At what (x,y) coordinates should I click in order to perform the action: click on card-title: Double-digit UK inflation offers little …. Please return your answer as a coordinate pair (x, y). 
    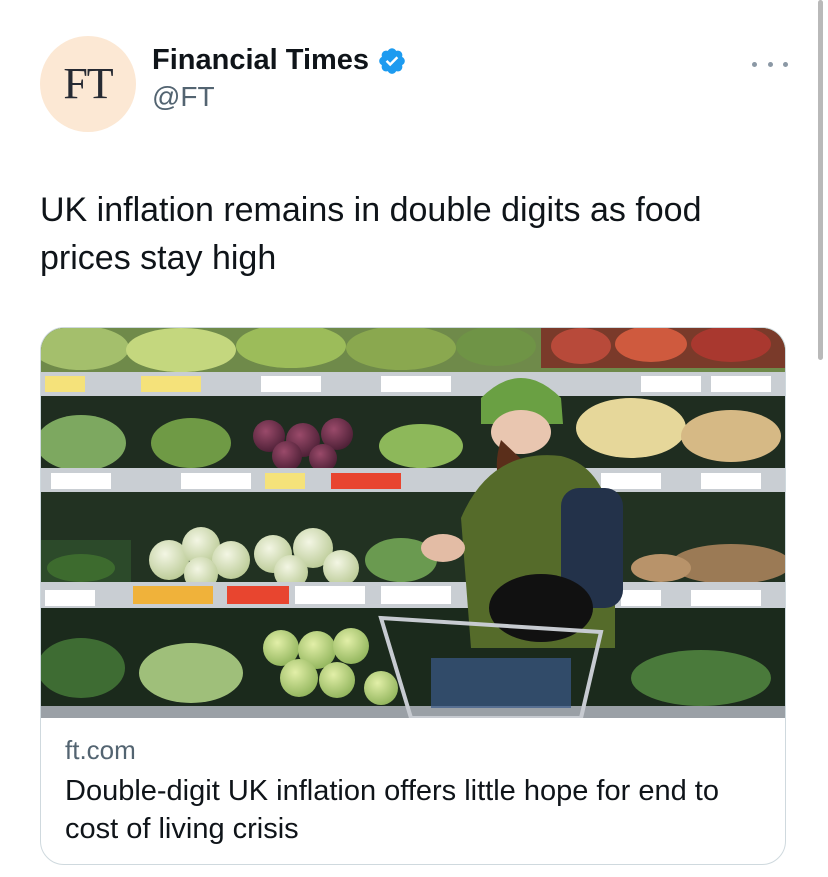
    Looking at the image, I should click on (415, 810).